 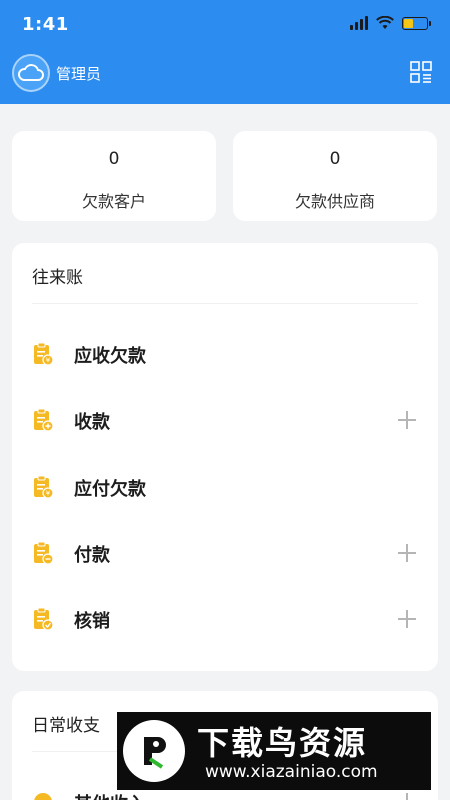 What do you see at coordinates (225, 354) in the screenshot?
I see `list-item-receivable: ¥ 应收欠款` at bounding box center [225, 354].